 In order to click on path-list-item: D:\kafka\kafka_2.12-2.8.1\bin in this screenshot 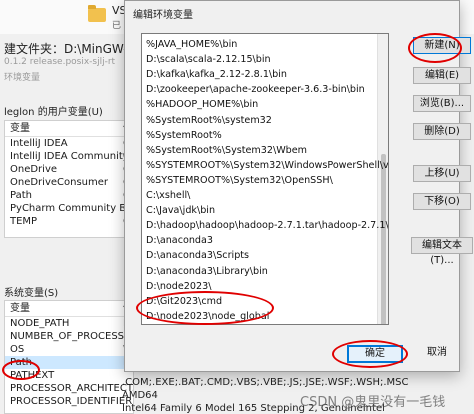, I will do `click(260, 74)`.